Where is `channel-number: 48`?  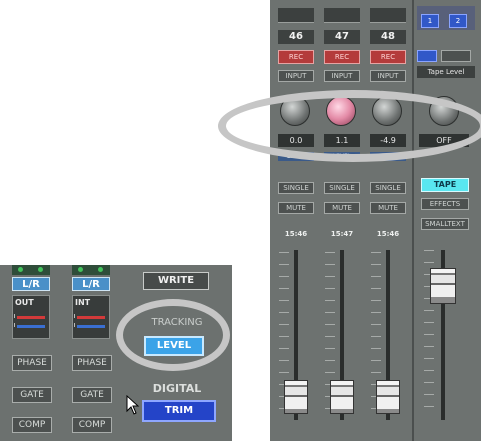 channel-number: 48 is located at coordinates (388, 37).